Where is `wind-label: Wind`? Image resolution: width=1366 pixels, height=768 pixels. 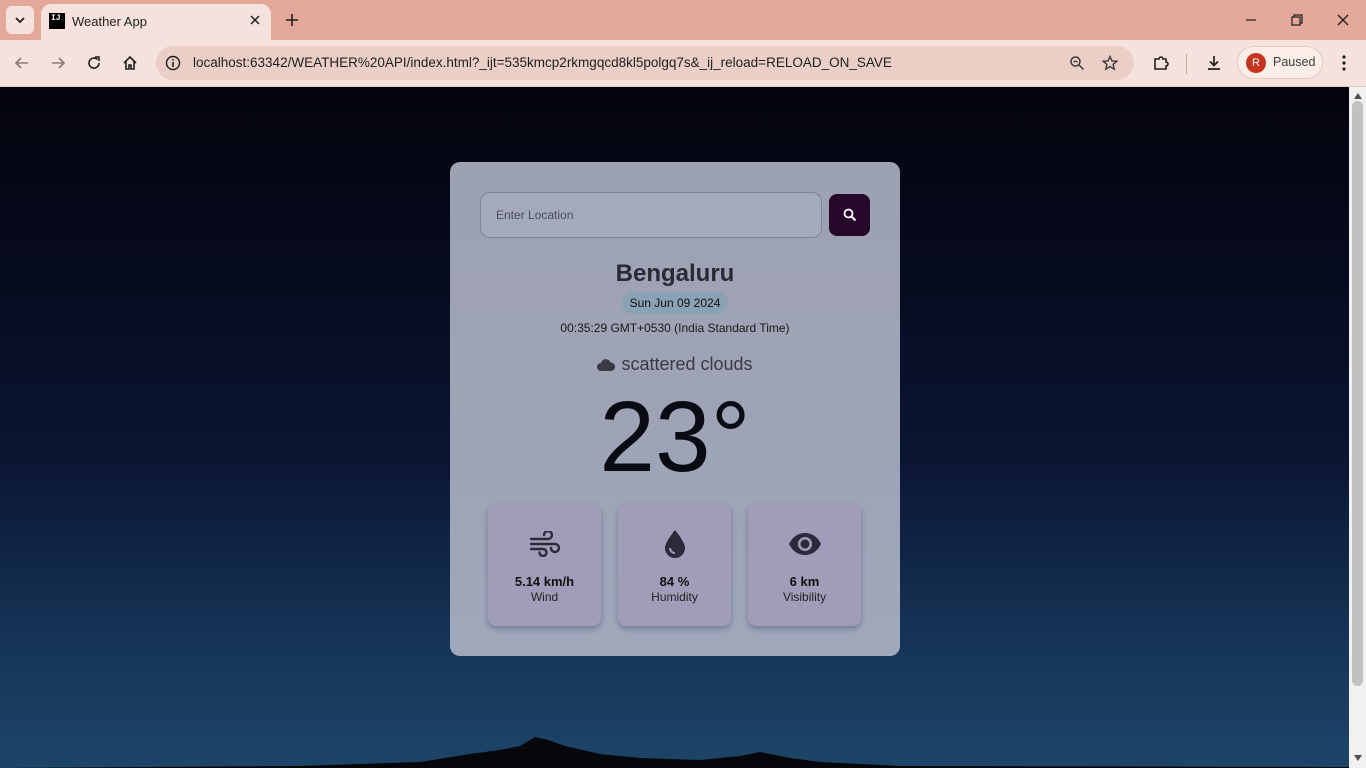
wind-label: Wind is located at coordinates (544, 597).